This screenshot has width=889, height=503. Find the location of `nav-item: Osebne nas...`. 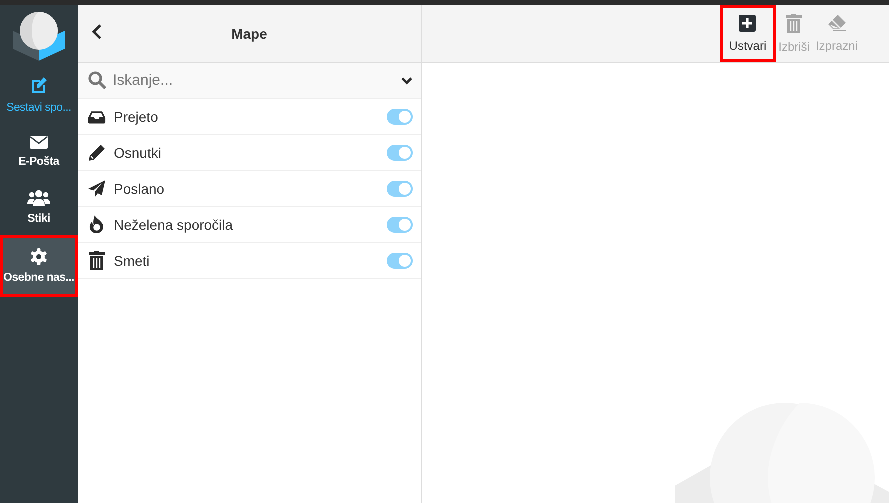

nav-item: Osebne nas... is located at coordinates (39, 266).